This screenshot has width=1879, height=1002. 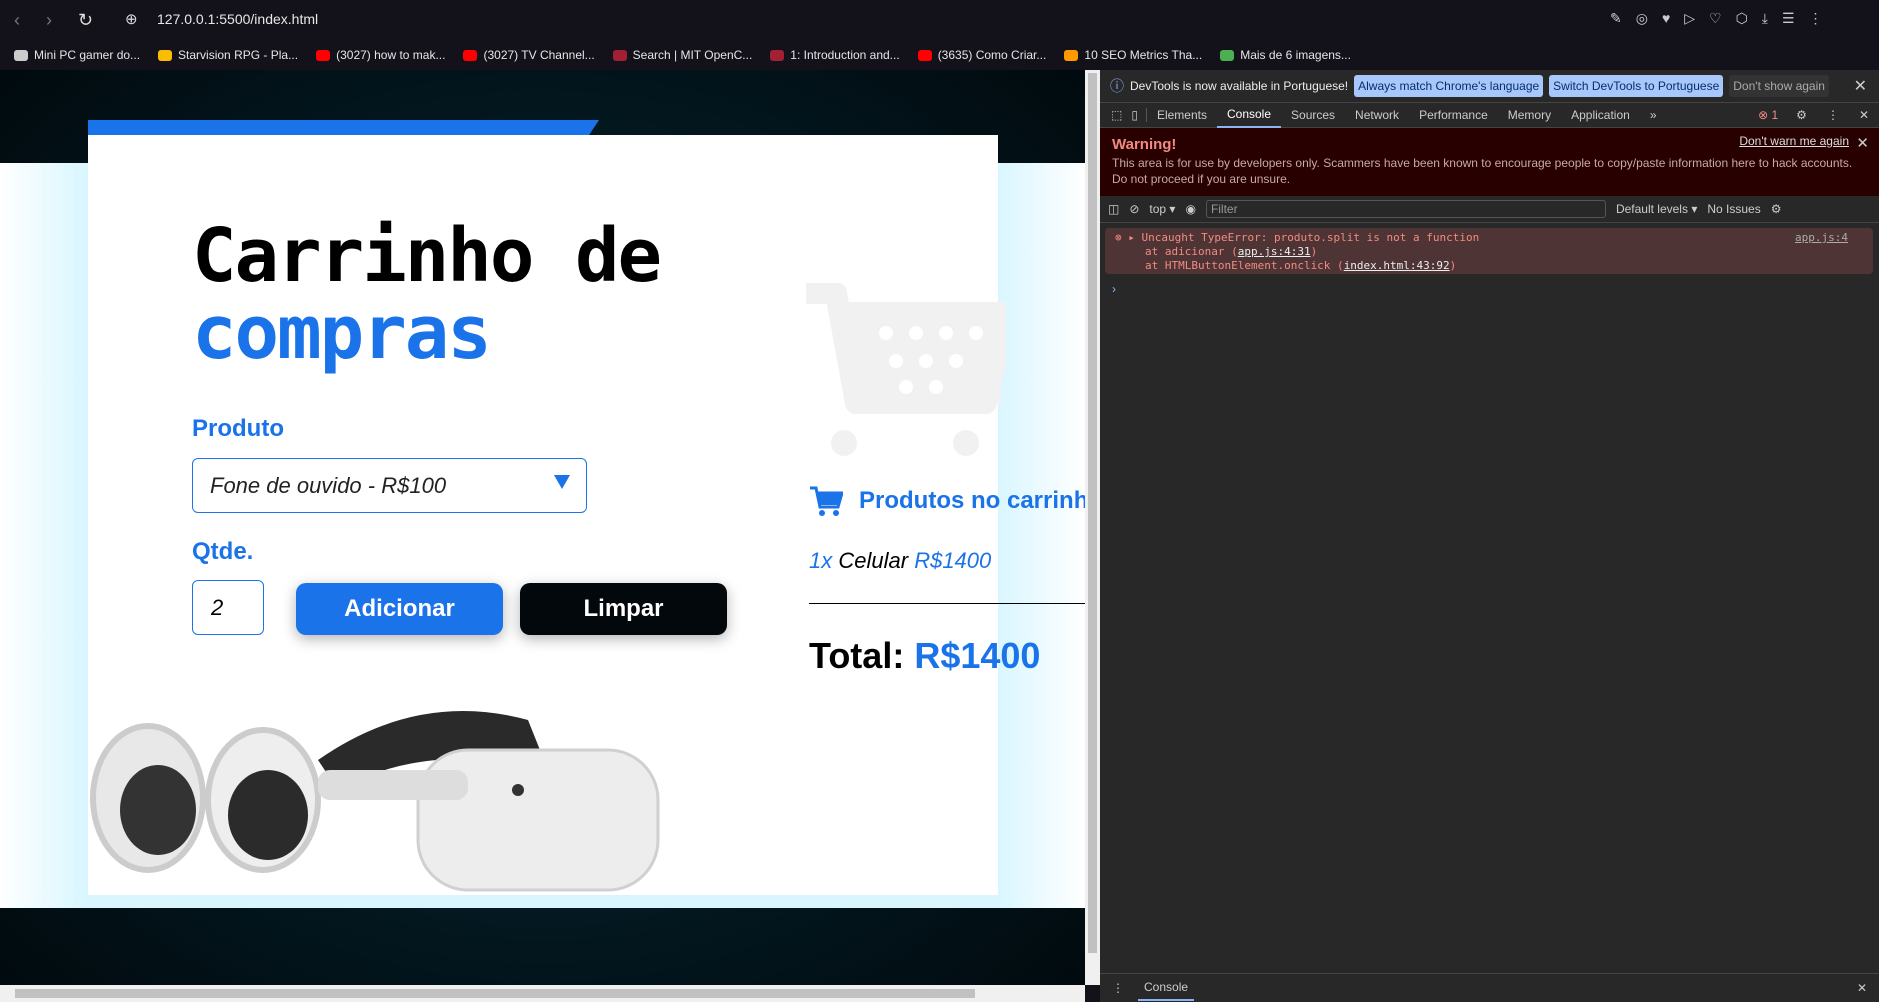 I want to click on chevron-down-icon, so click(x=562, y=482).